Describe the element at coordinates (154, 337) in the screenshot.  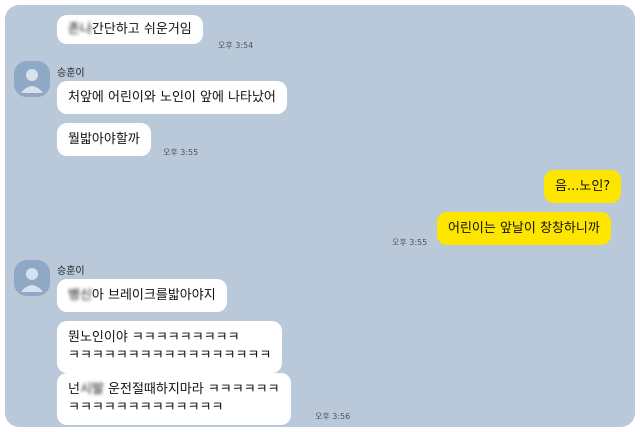
I see `message-text-line: 뭔노인이야 ㅋㅋㅋㅋㅋㅋㅋㅋㅋ` at that location.